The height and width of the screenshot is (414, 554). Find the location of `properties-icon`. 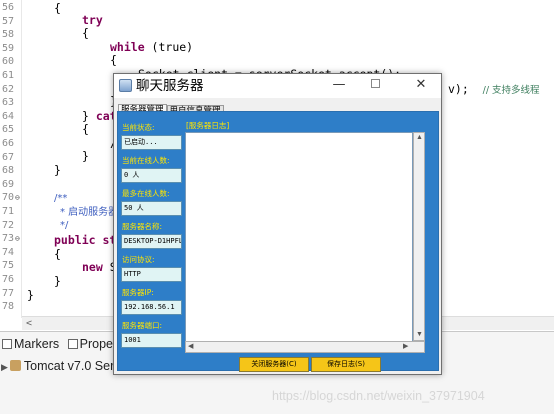

properties-icon is located at coordinates (72, 344).